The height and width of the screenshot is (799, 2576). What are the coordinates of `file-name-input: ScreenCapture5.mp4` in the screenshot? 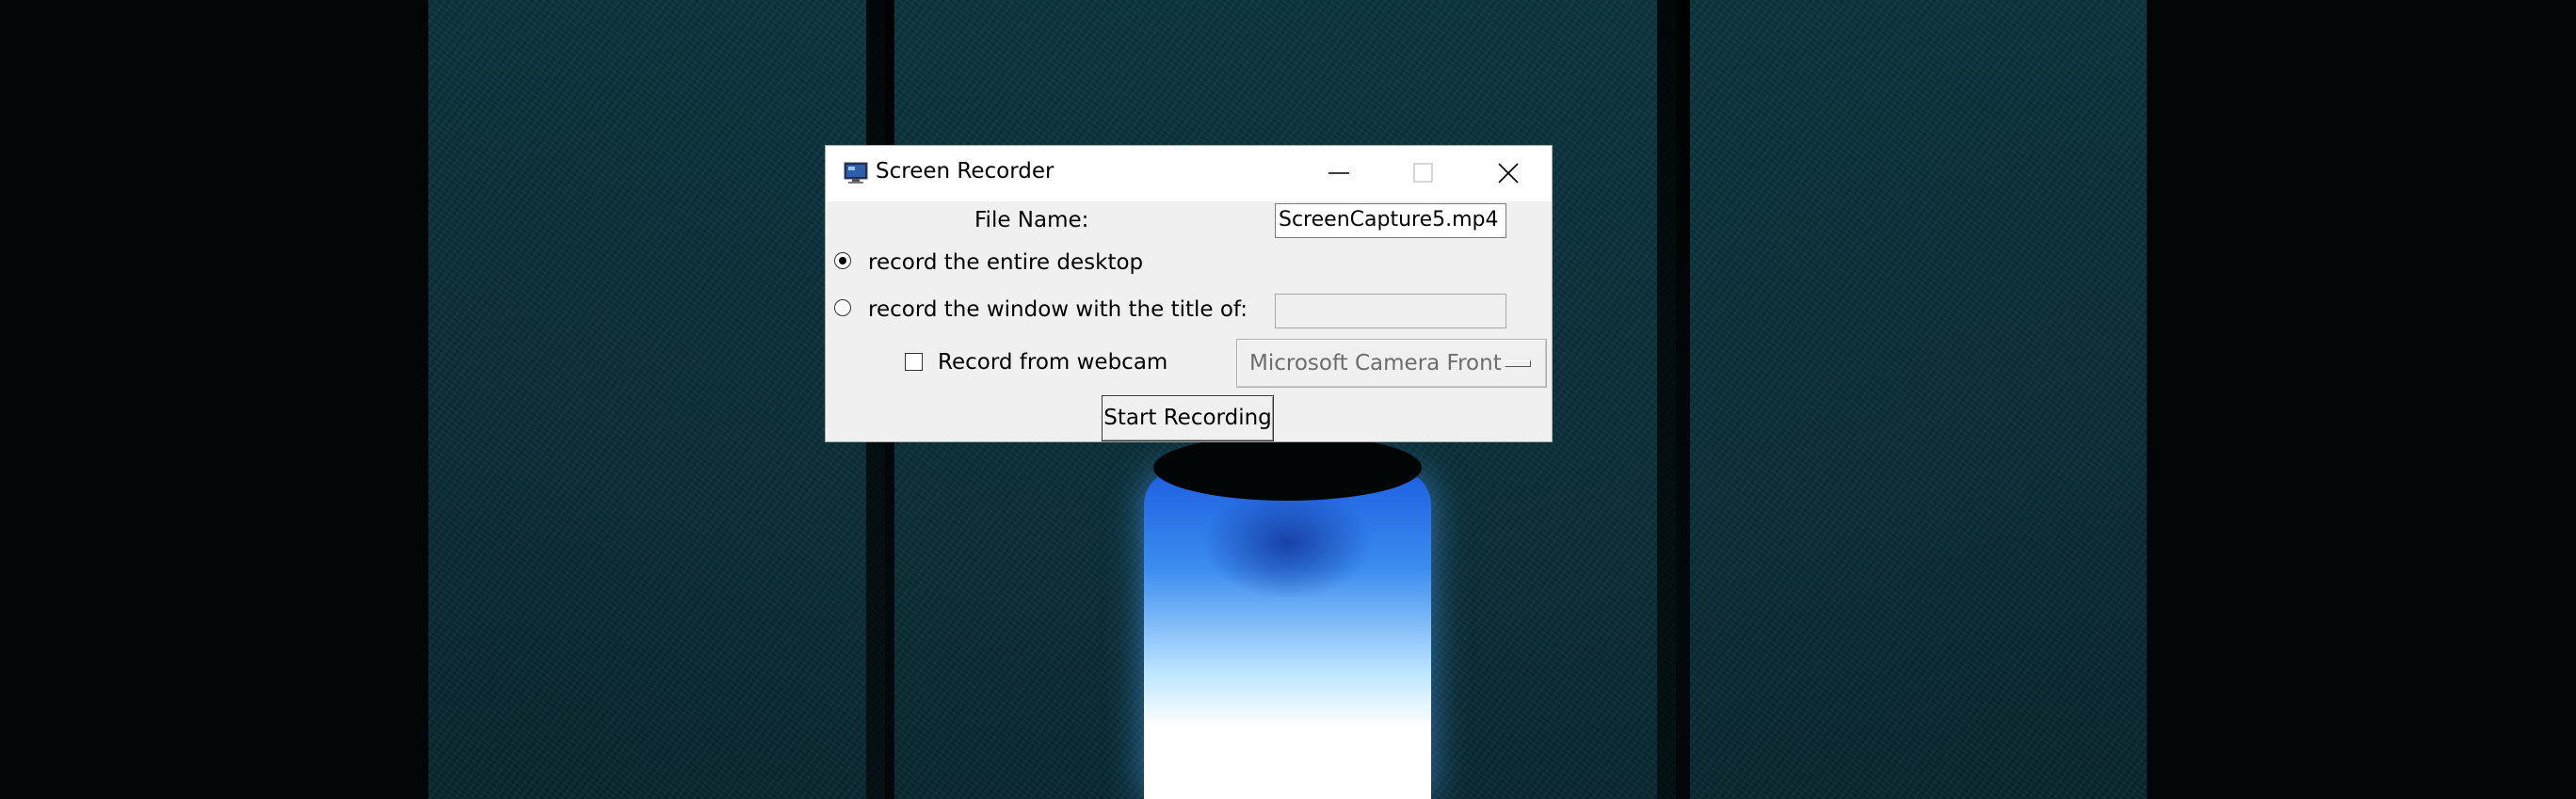 It's located at (1390, 220).